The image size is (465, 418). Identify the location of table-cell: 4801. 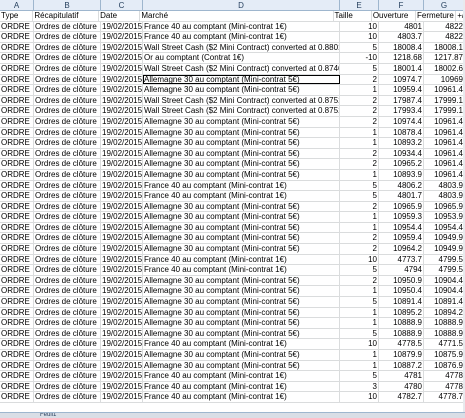
(401, 26).